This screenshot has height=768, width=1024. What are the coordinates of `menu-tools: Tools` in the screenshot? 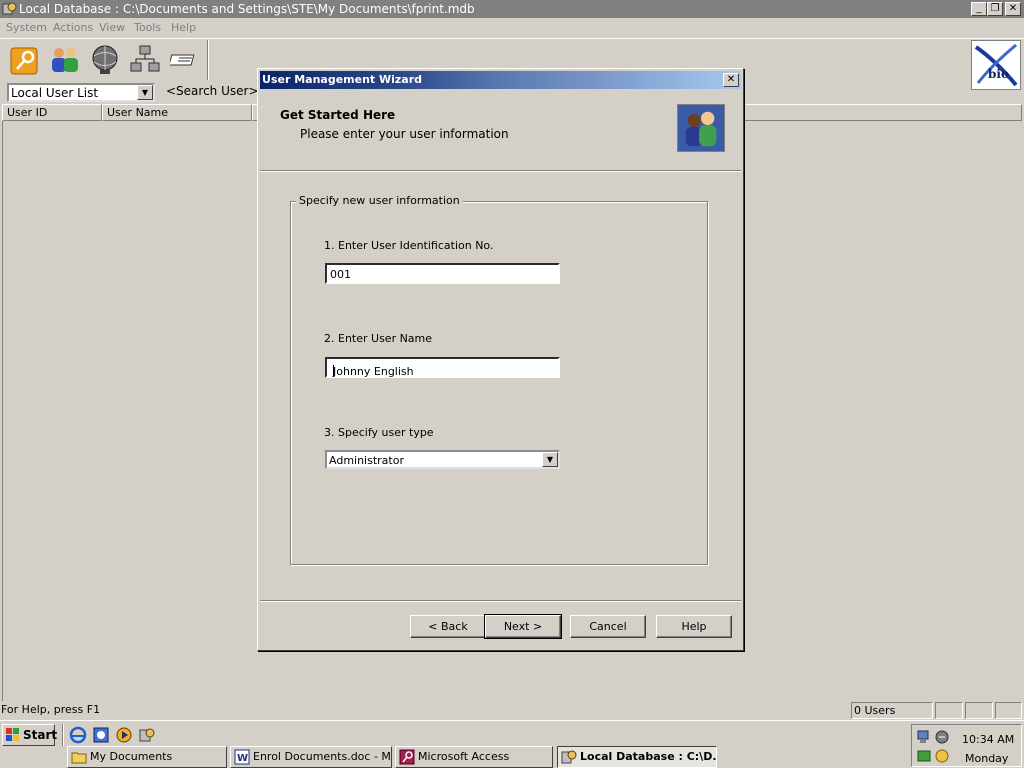 It's located at (147, 27).